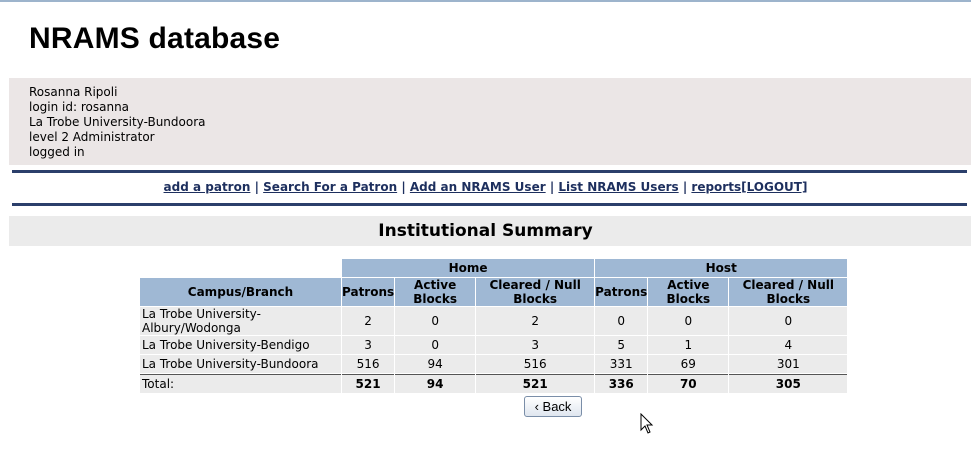 The height and width of the screenshot is (453, 971). I want to click on nav-add-user-link: Add an NRAMS User, so click(478, 187).